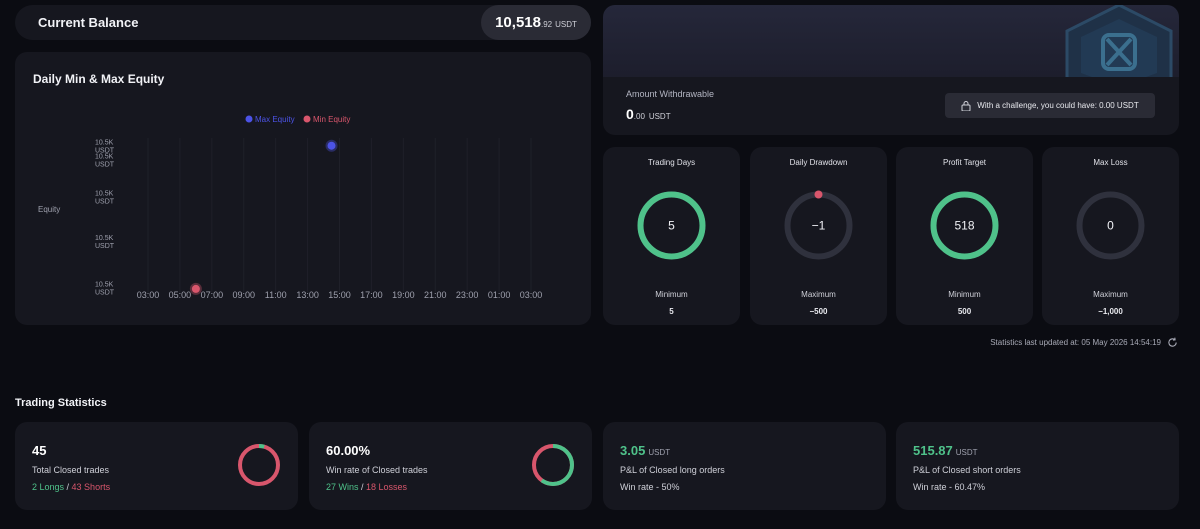 Image resolution: width=1200 pixels, height=529 pixels. I want to click on trading-days-ring: 5, so click(671, 225).